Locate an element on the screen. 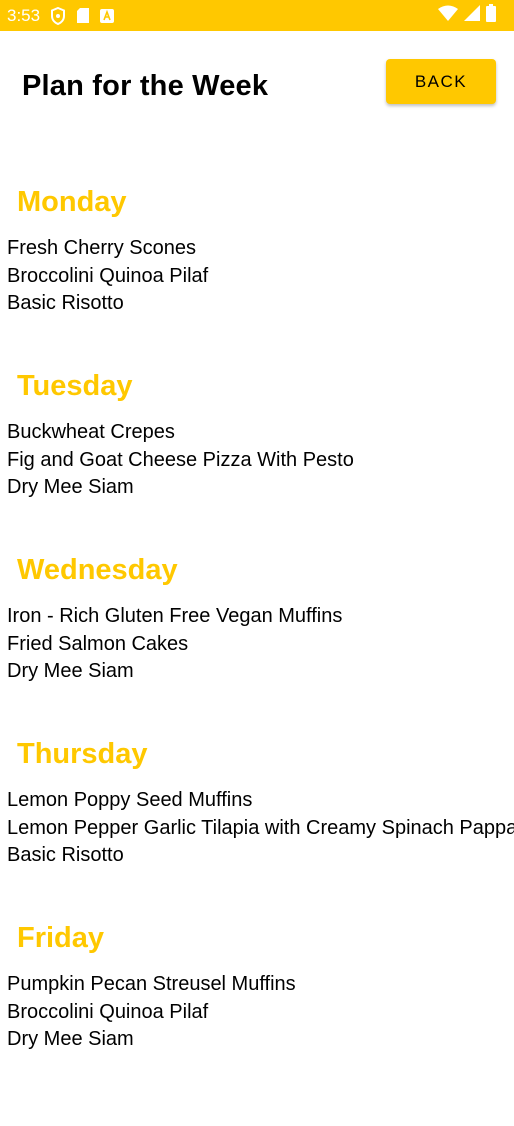 This screenshot has width=514, height=1126. meal-item: Fresh Cherry Scones is located at coordinates (101, 248).